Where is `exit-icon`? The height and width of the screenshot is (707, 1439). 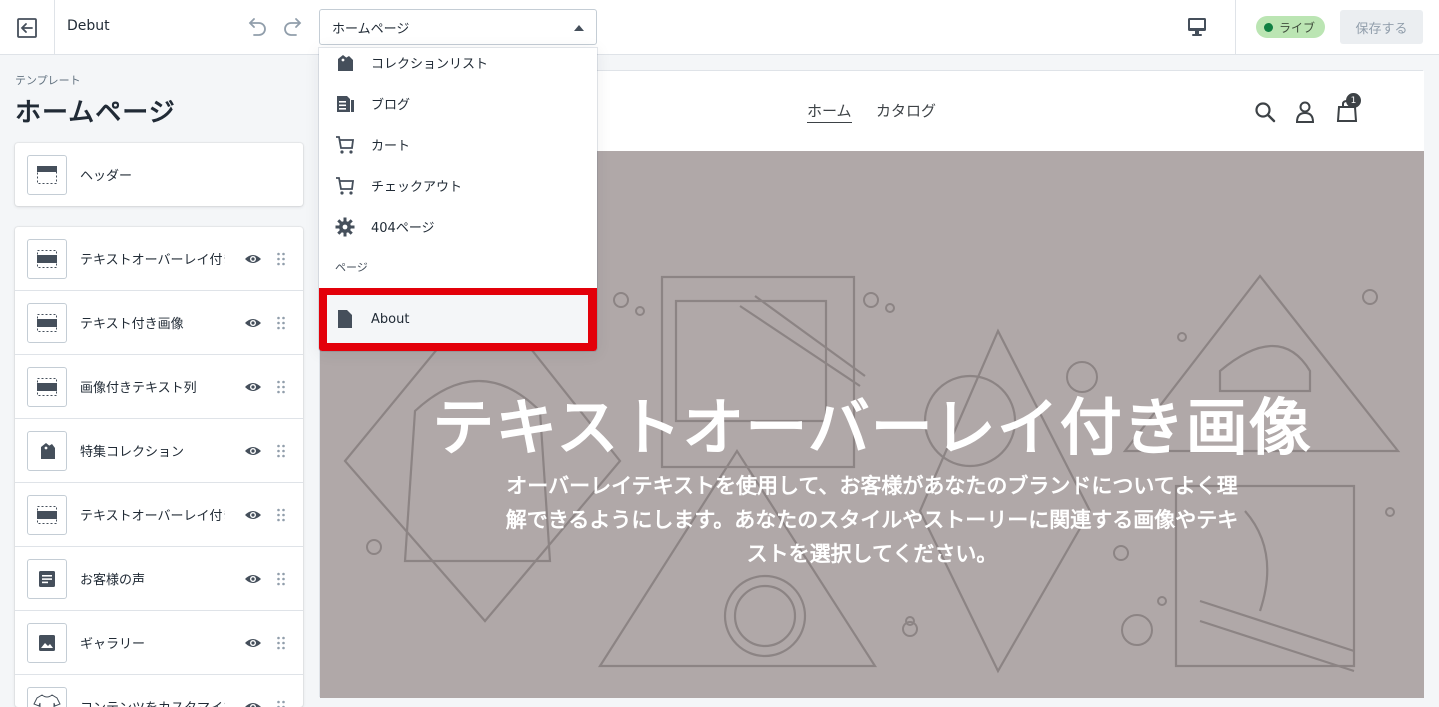
exit-icon is located at coordinates (27, 27).